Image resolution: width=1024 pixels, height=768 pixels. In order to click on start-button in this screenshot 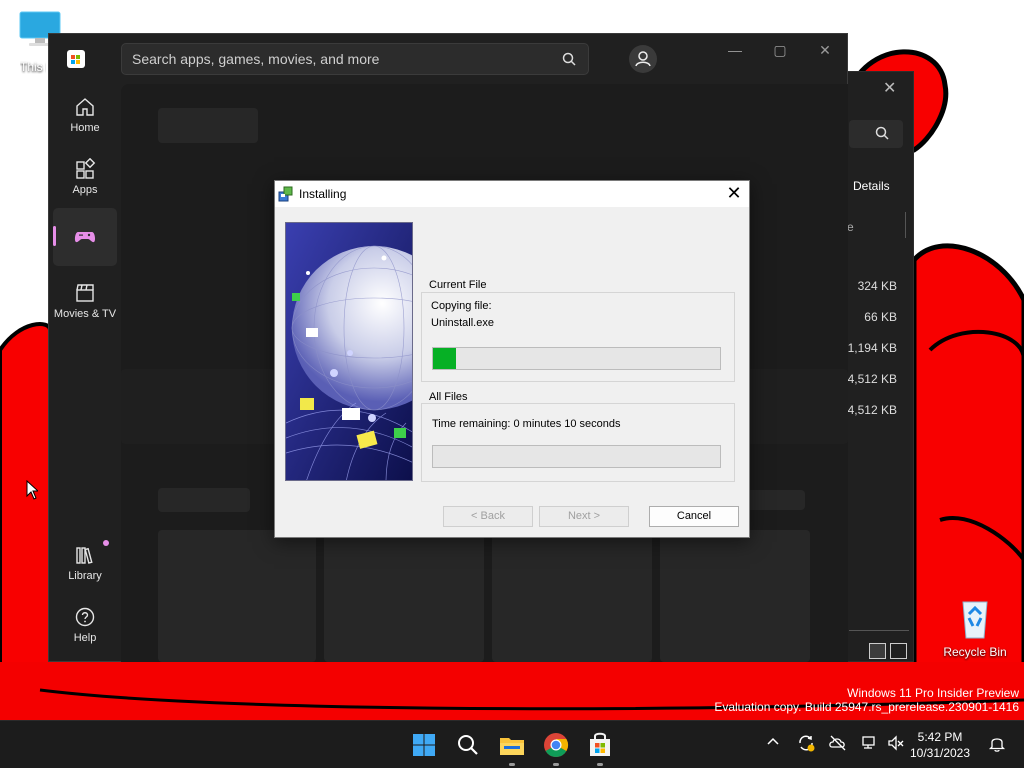, I will do `click(424, 745)`.